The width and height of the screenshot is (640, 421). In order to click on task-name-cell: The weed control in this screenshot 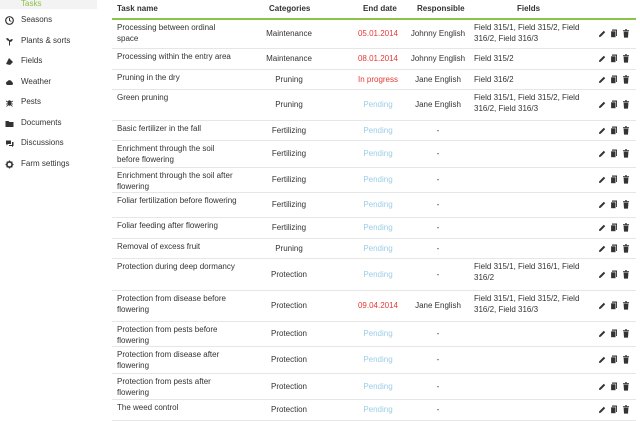, I will do `click(177, 407)`.